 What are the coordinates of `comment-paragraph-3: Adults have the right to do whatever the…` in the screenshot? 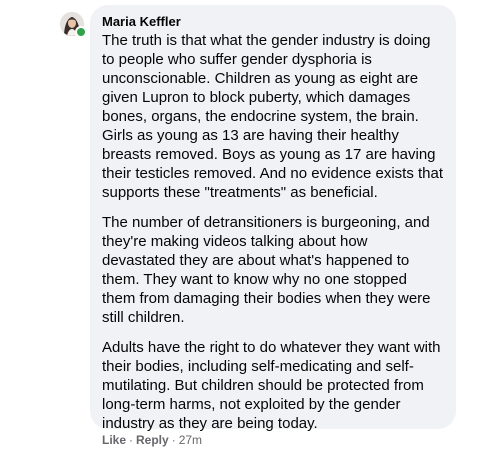 It's located at (271, 385).